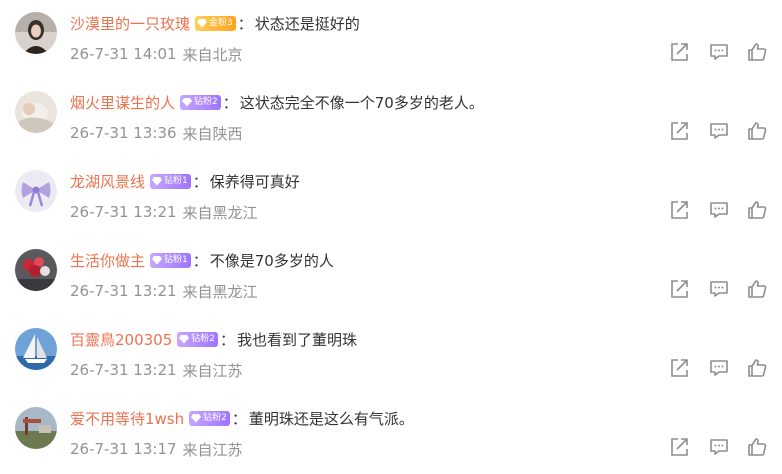 This screenshot has width=782, height=474. I want to click on comment-text: 我也看到了董明珠, so click(297, 339).